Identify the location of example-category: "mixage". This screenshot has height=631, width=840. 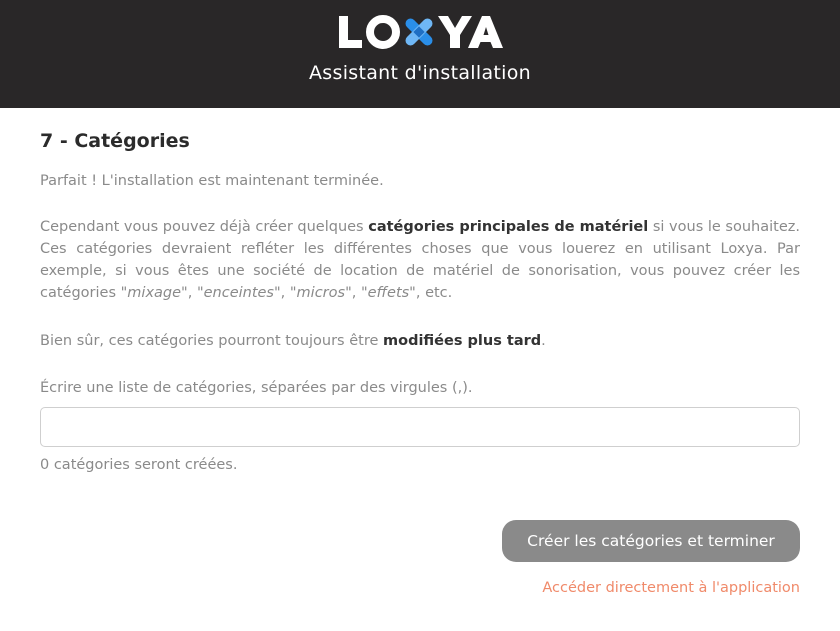
(154, 293).